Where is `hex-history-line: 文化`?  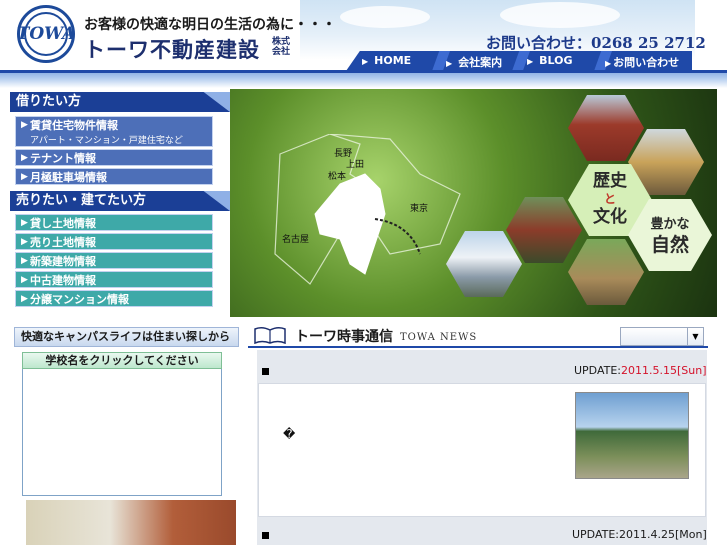 hex-history-line: 文化 is located at coordinates (610, 217).